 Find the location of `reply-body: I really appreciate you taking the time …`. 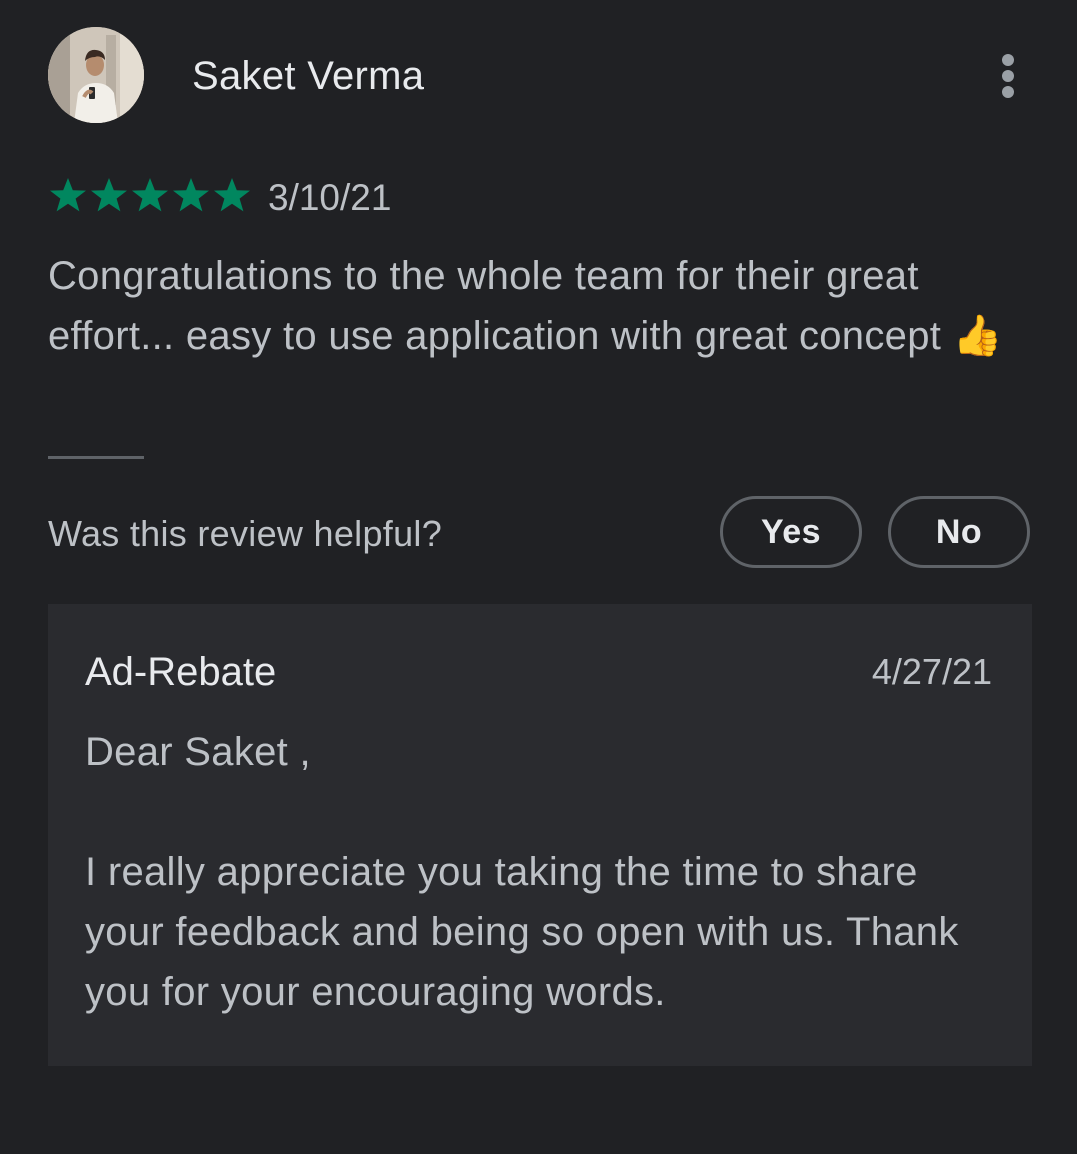

reply-body: I really appreciate you taking the time … is located at coordinates (522, 932).